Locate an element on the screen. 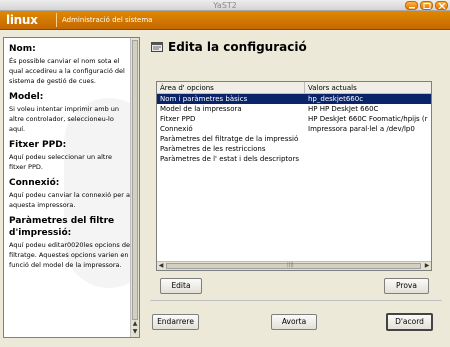 This screenshot has width=450, height=347. table-row: Nom i paràmetres bàsics hp_deskjet660c is located at coordinates (294, 99).